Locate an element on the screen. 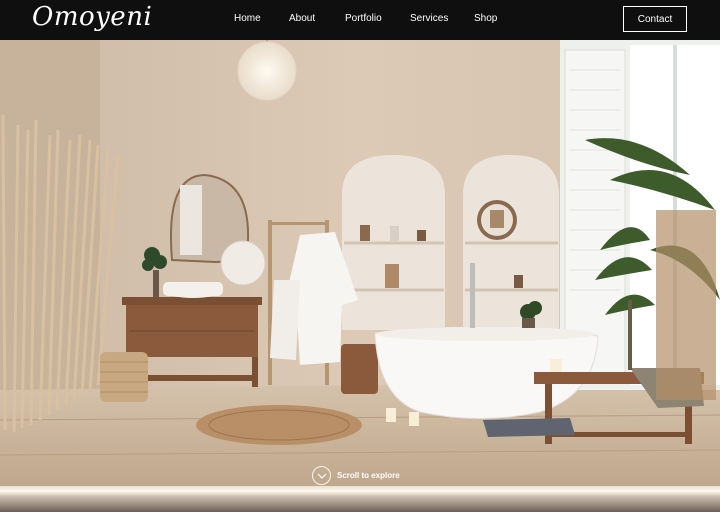 Image resolution: width=720 pixels, height=512 pixels. floor-light-strip is located at coordinates (360, 499).